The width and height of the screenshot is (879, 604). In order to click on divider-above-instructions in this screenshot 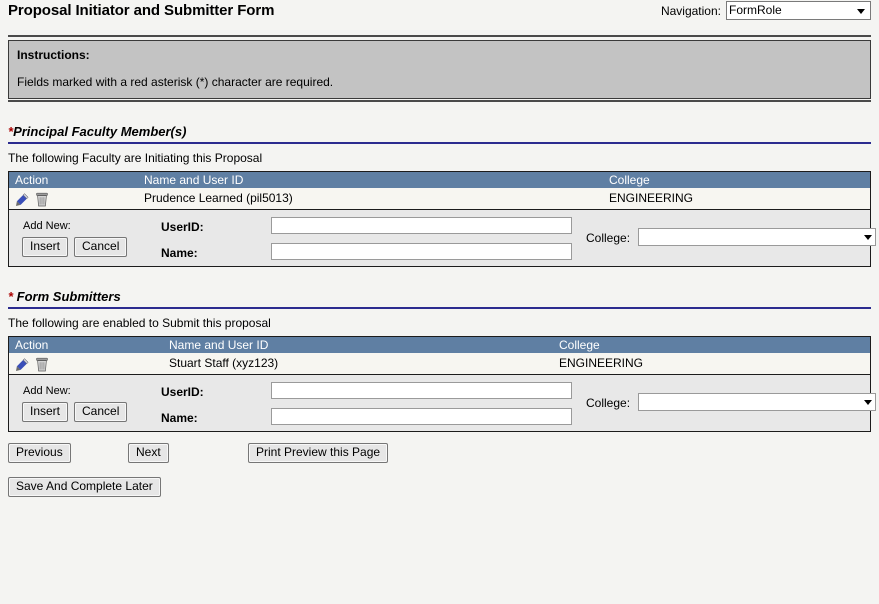, I will do `click(439, 36)`.